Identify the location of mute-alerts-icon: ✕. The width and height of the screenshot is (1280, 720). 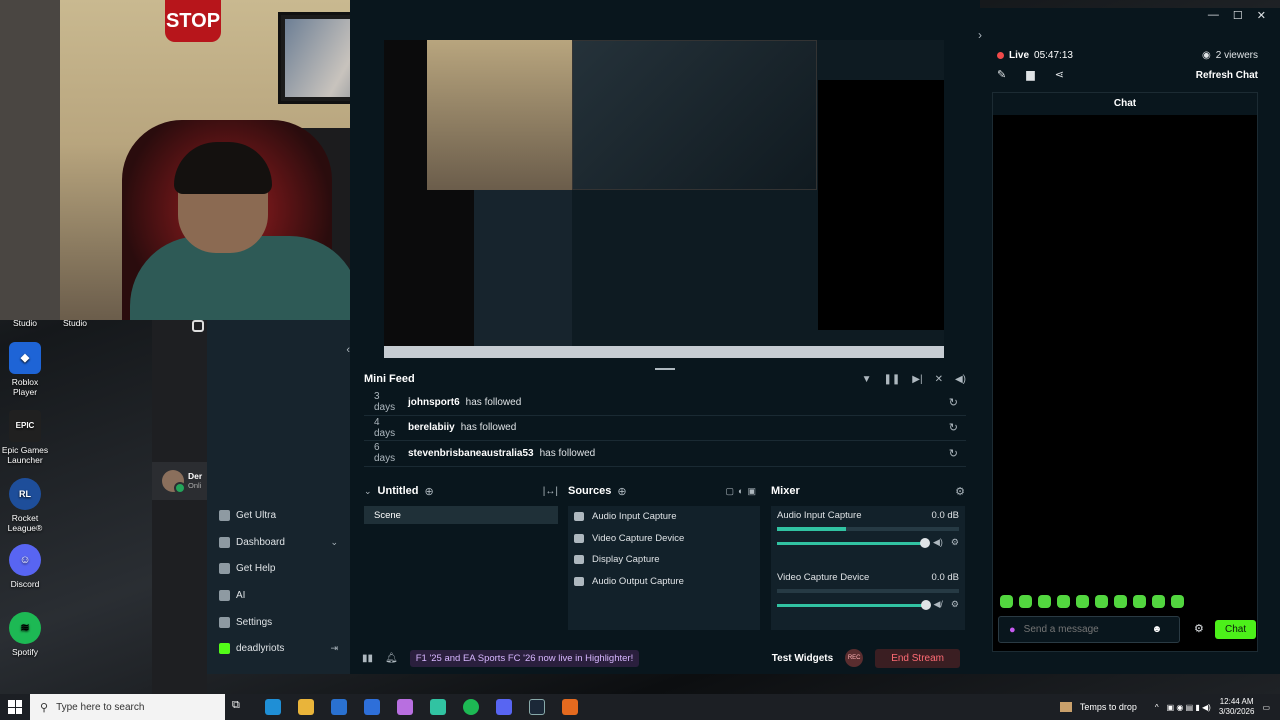
(939, 379).